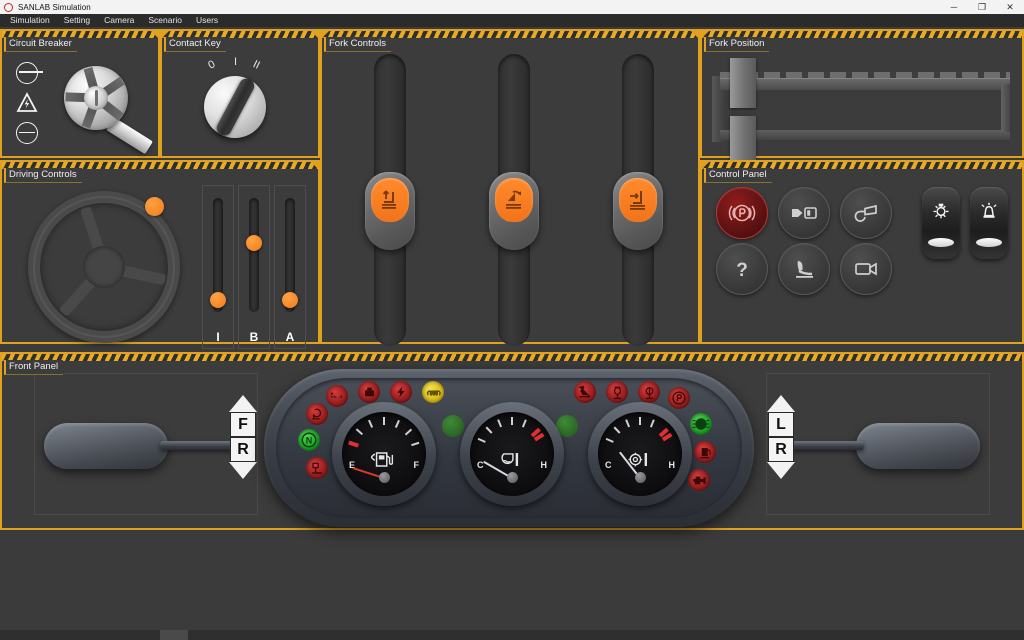 This screenshot has width=1024, height=640. I want to click on coolant-temp-gauge: C H, so click(512, 454).